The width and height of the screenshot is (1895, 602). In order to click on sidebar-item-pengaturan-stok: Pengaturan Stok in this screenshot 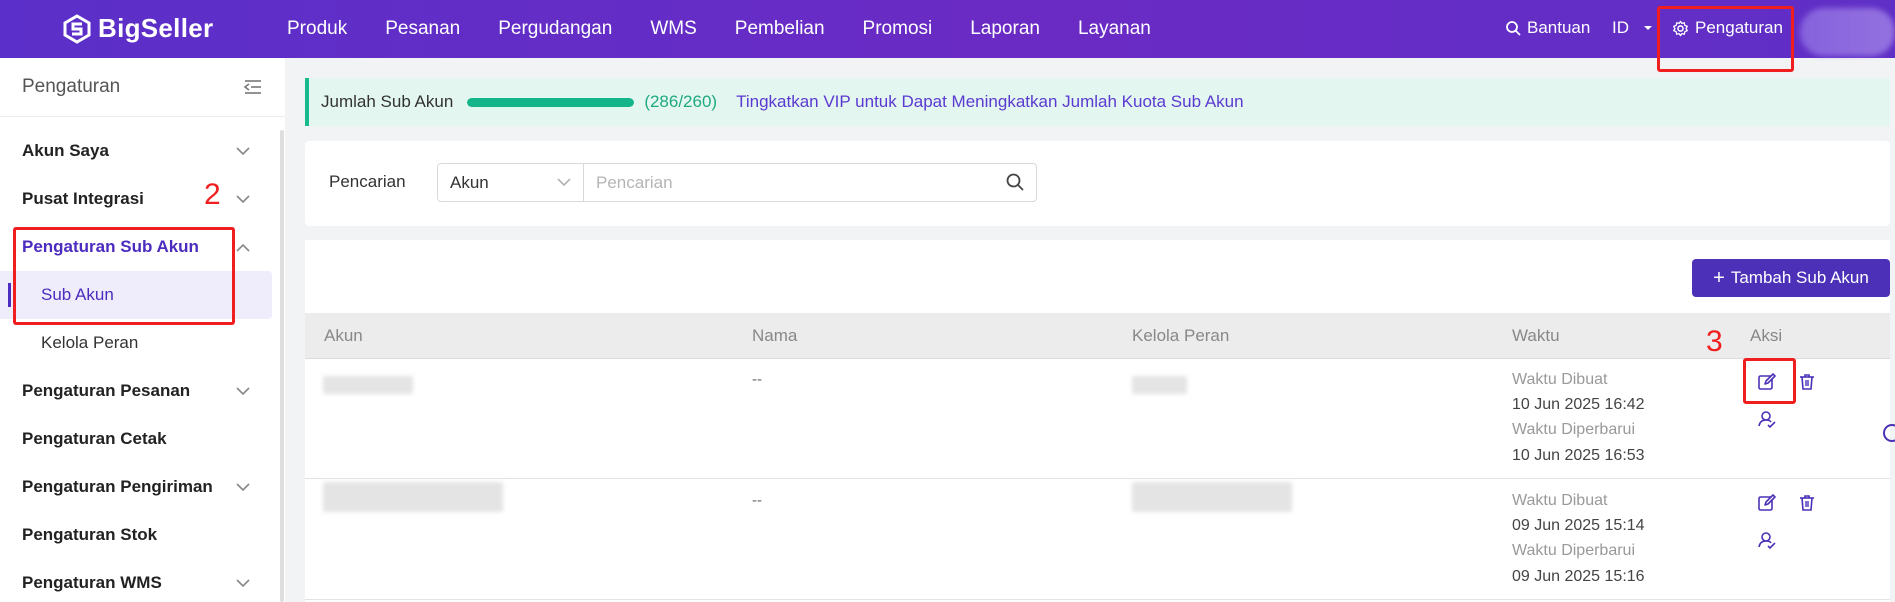, I will do `click(136, 535)`.